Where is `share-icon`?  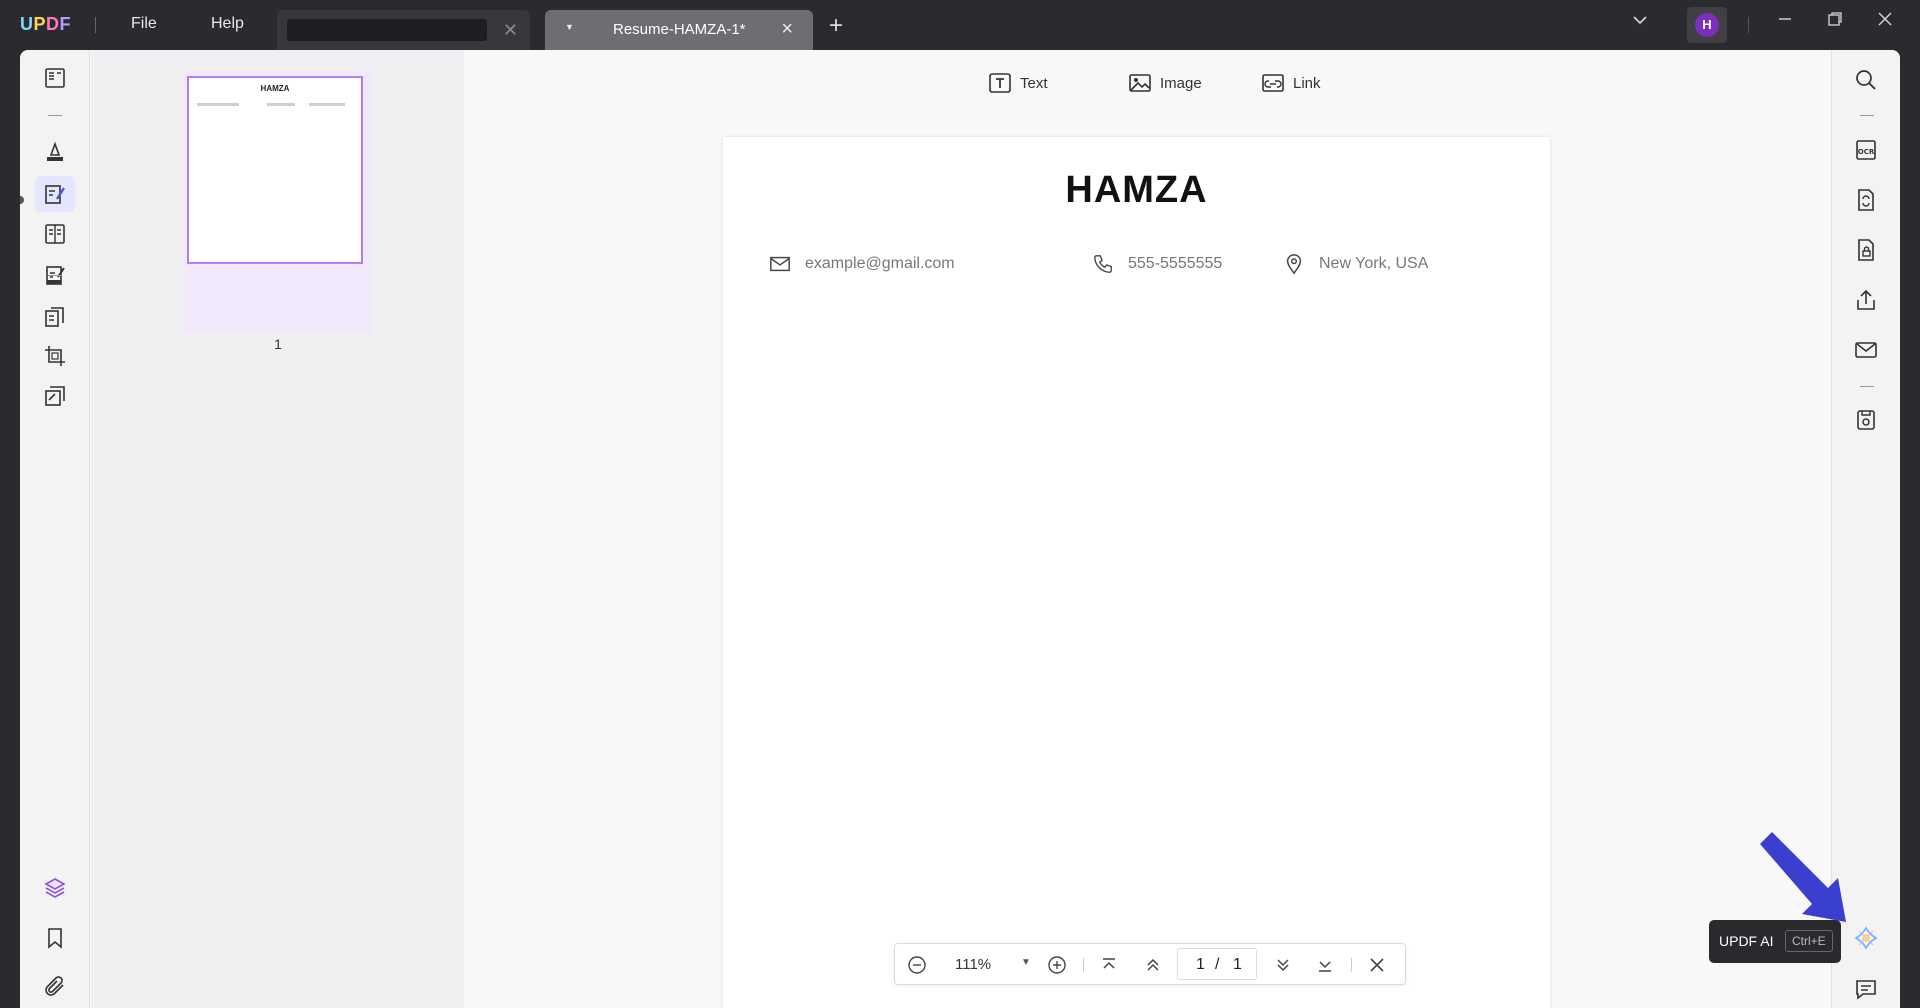 share-icon is located at coordinates (1866, 299).